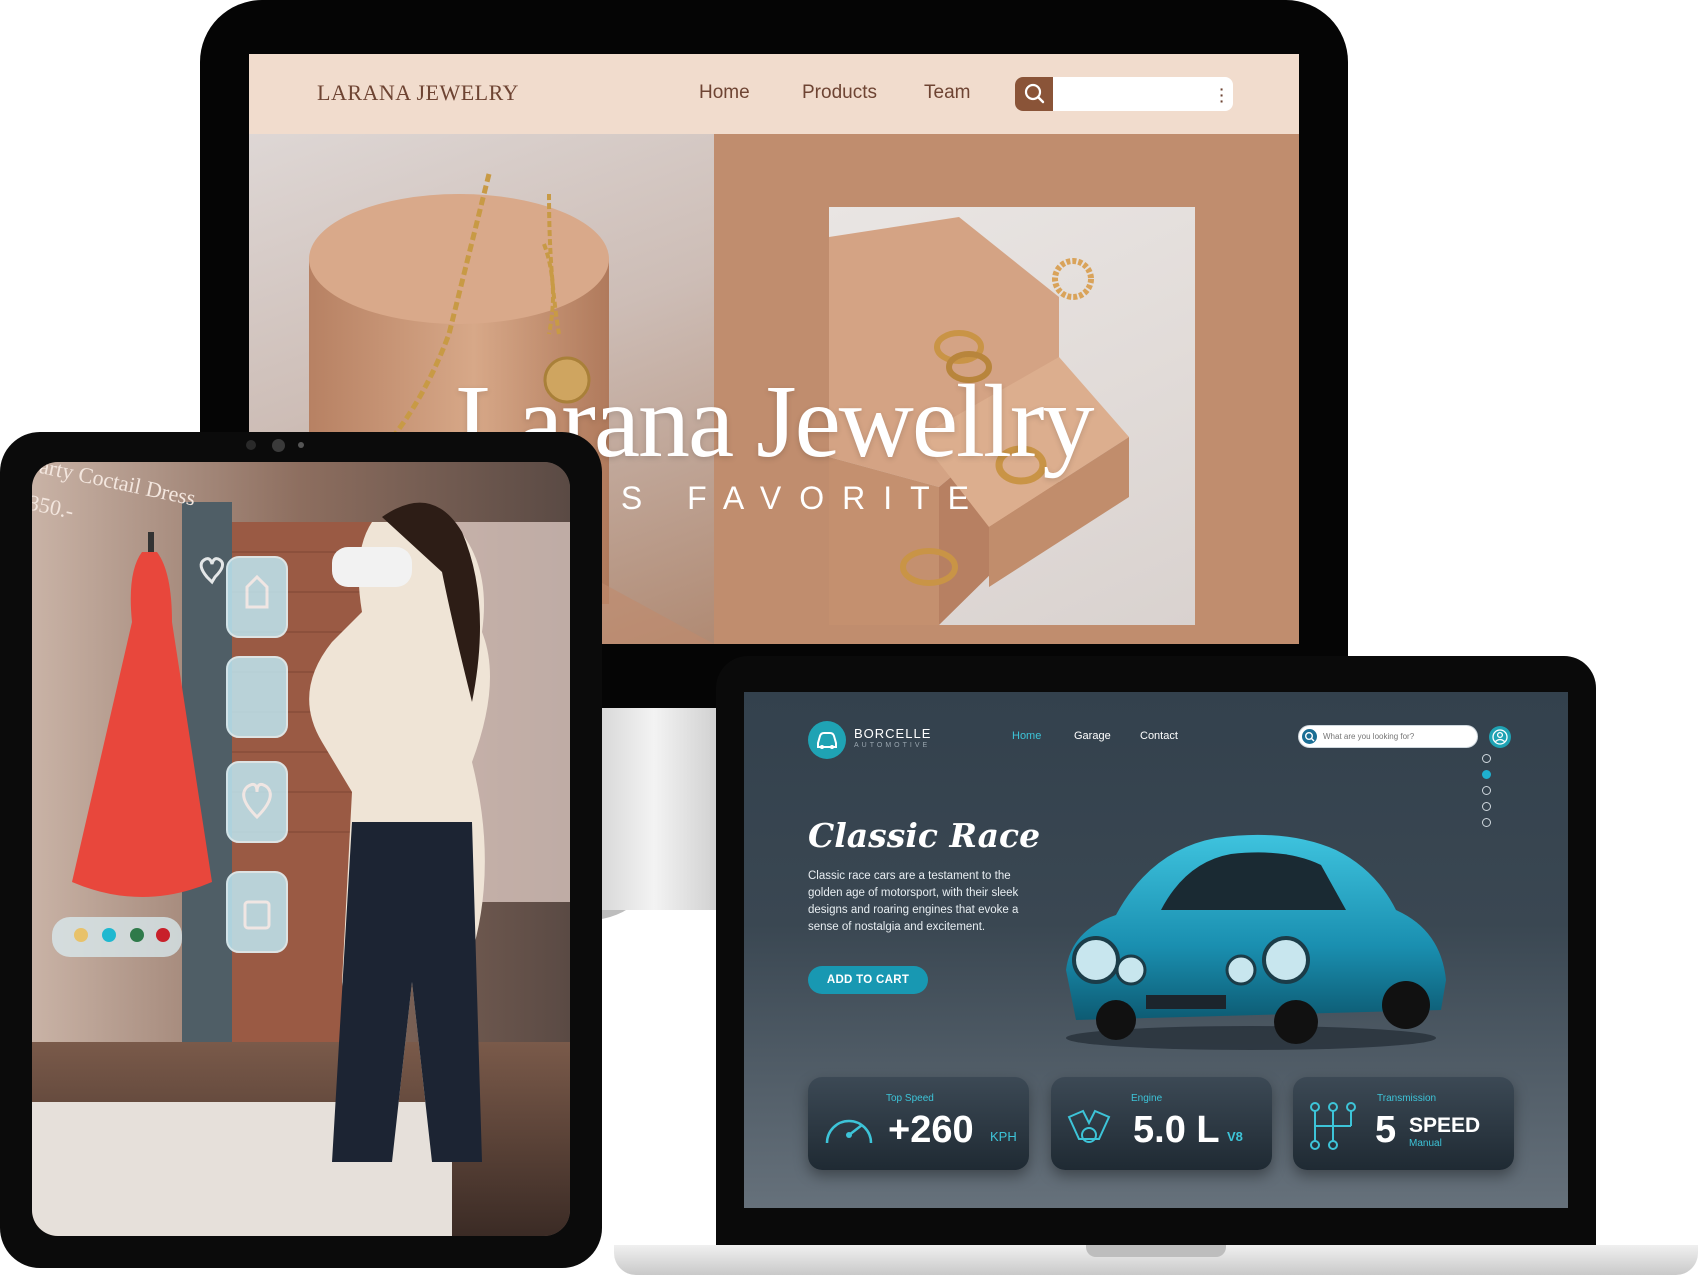 This screenshot has width=1698, height=1278. What do you see at coordinates (1256, 942) in the screenshot?
I see `classic-car-image` at bounding box center [1256, 942].